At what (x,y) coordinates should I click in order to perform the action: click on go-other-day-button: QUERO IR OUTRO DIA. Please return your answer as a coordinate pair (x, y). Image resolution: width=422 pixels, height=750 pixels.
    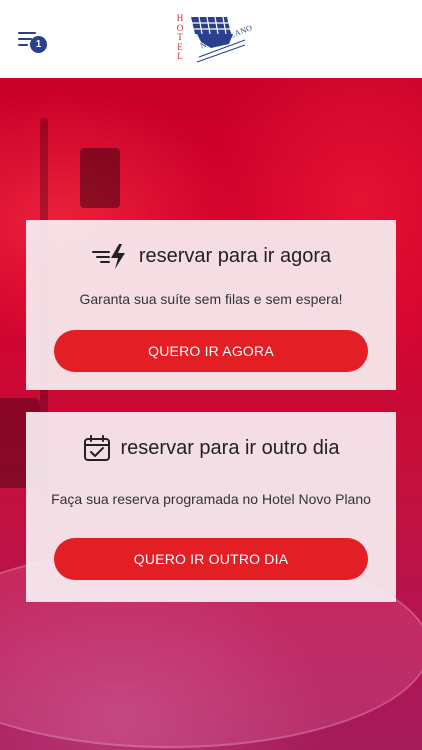
    Looking at the image, I should click on (211, 559).